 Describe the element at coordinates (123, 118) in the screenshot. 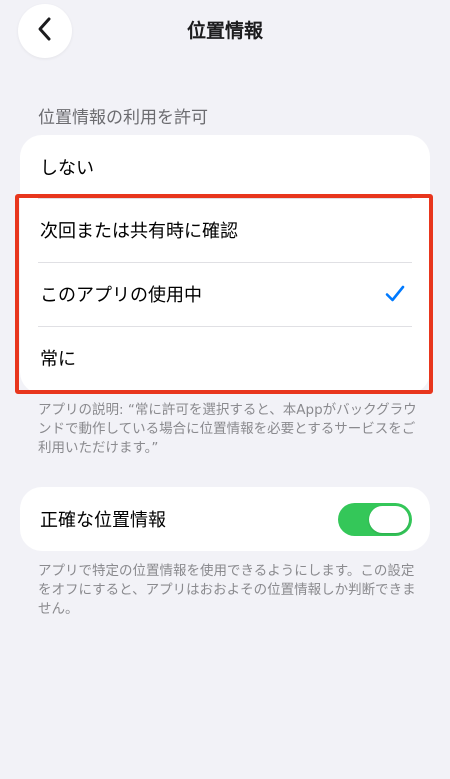

I see `section-header-location-access: 位置情報の利用を許可` at that location.